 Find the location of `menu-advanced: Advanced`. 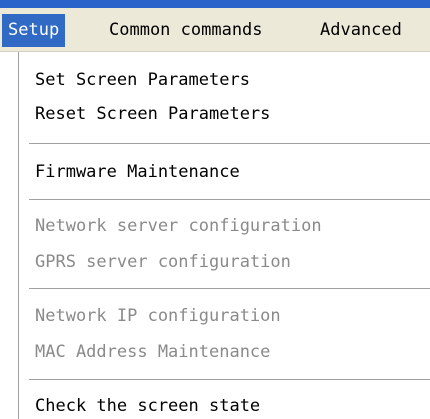

menu-advanced: Advanced is located at coordinates (361, 30).